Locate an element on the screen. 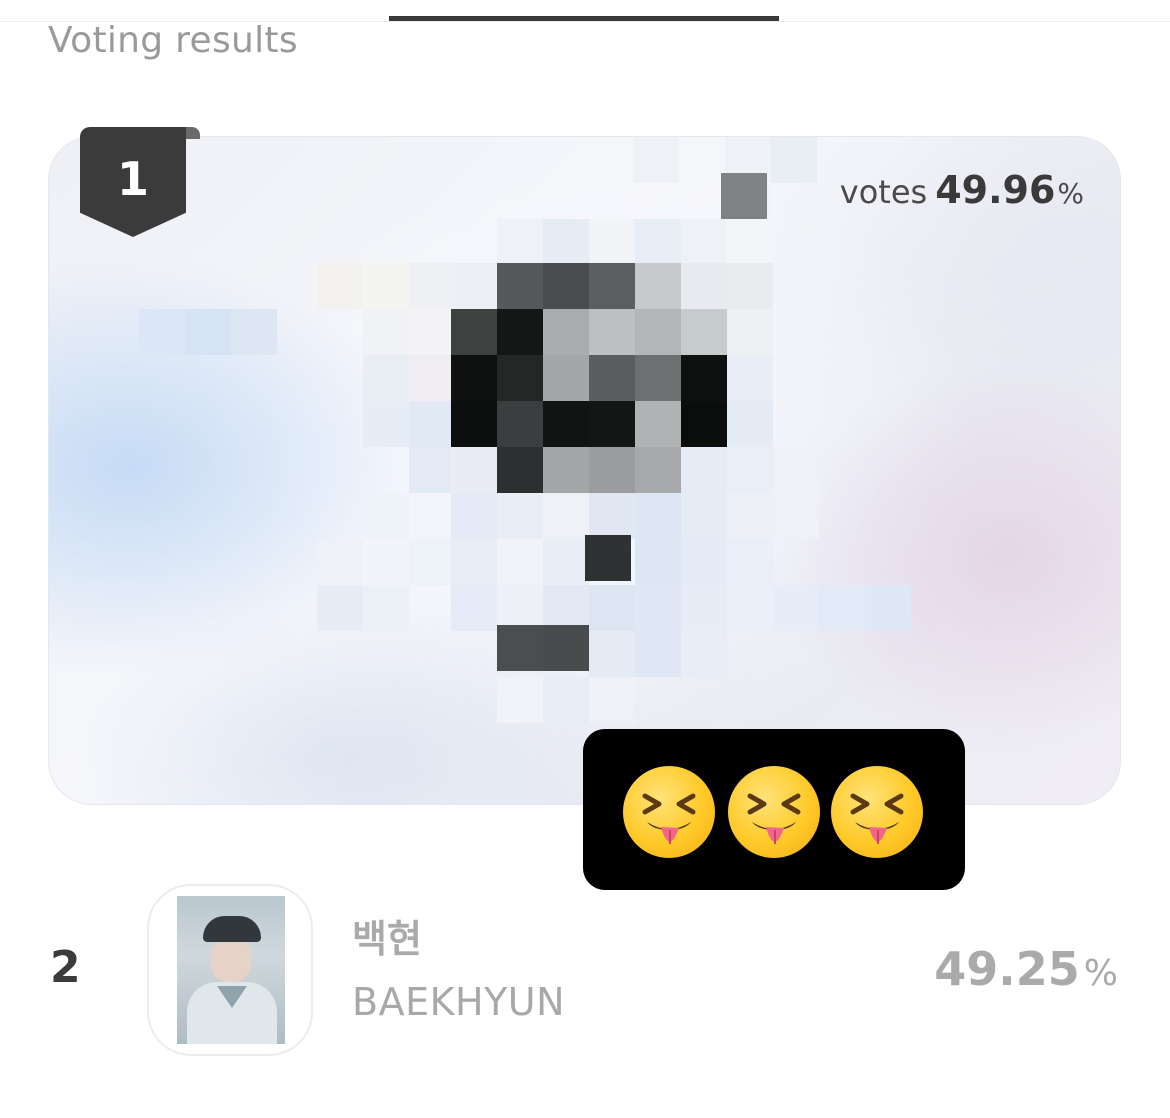 This screenshot has height=1118, width=1170. winner-votes: votes 49.96% is located at coordinates (962, 190).